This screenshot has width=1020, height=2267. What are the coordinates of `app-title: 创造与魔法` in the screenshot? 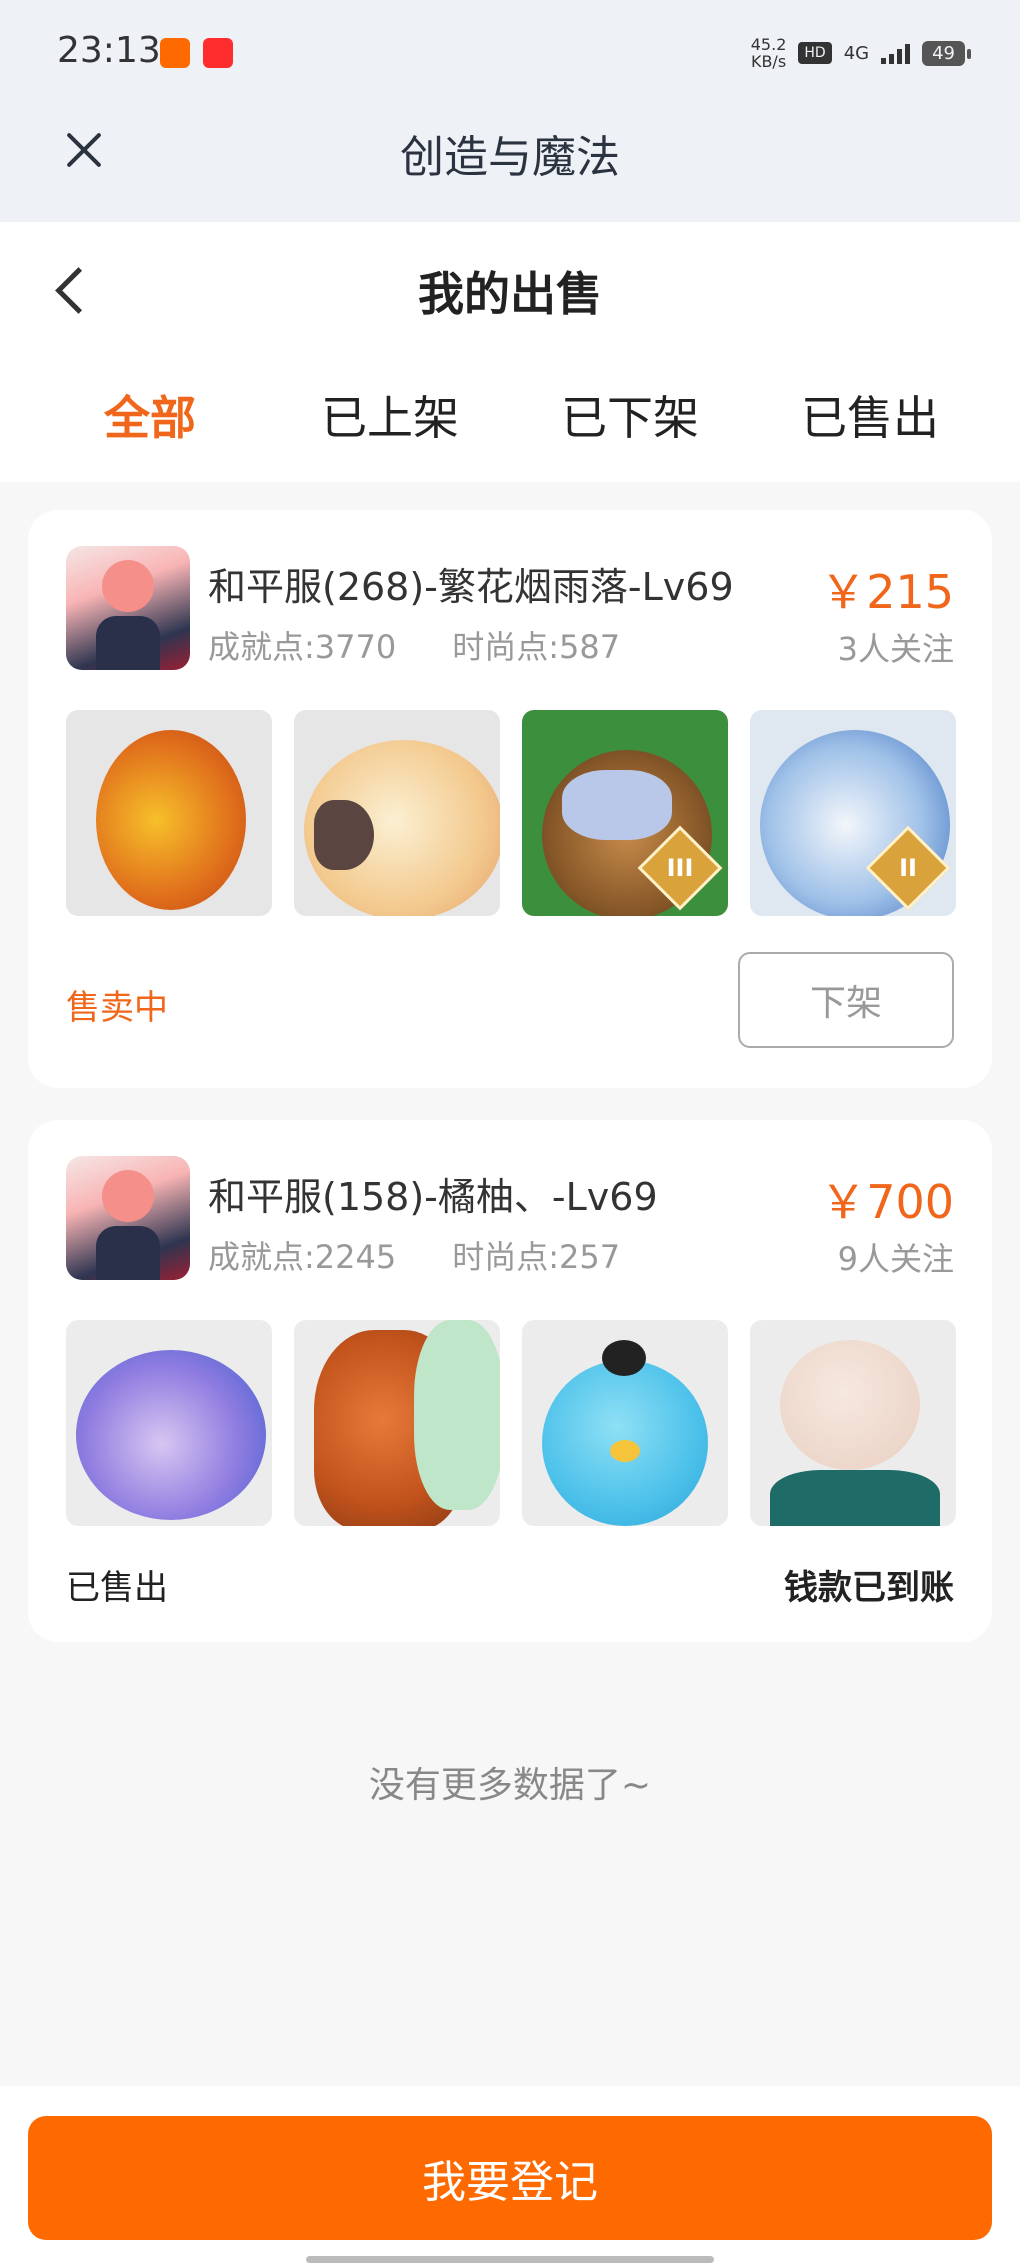 It's located at (510, 157).